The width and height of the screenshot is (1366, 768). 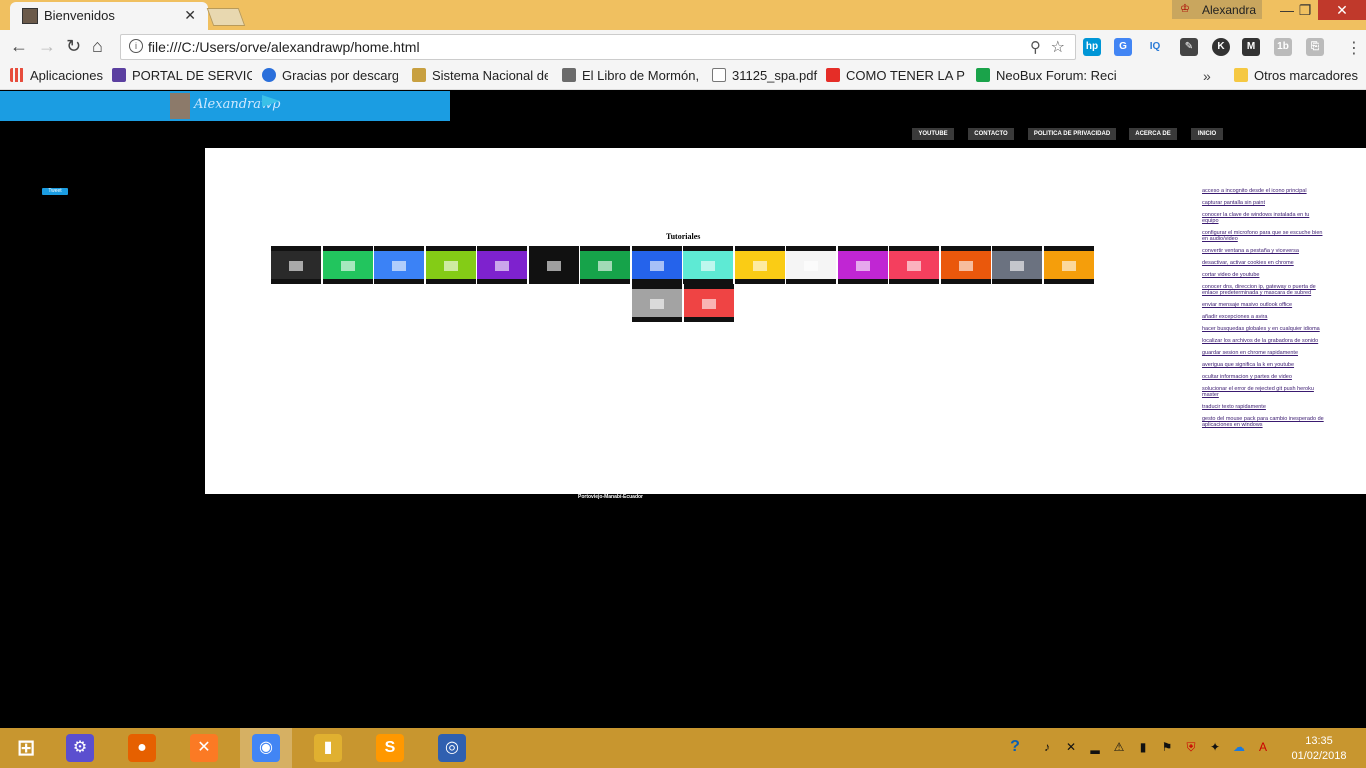 I want to click on side-link: averigua que significa la k en youtube, so click(x=1263, y=365).